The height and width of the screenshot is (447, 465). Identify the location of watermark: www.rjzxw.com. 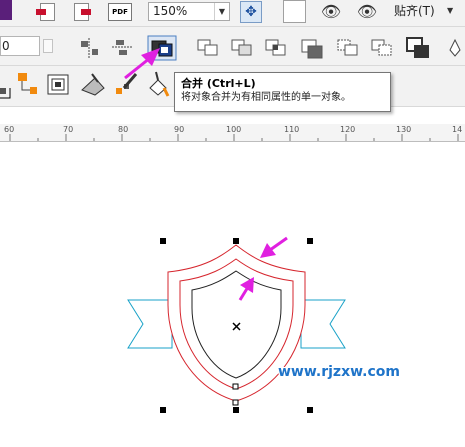
(339, 372).